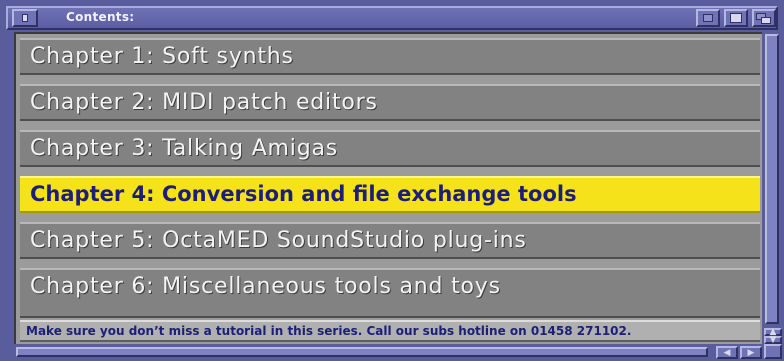 Image resolution: width=784 pixels, height=361 pixels. Describe the element at coordinates (390, 293) in the screenshot. I see `chapter-item-6: Chapter 6: Miscellaneous tools and toys` at that location.